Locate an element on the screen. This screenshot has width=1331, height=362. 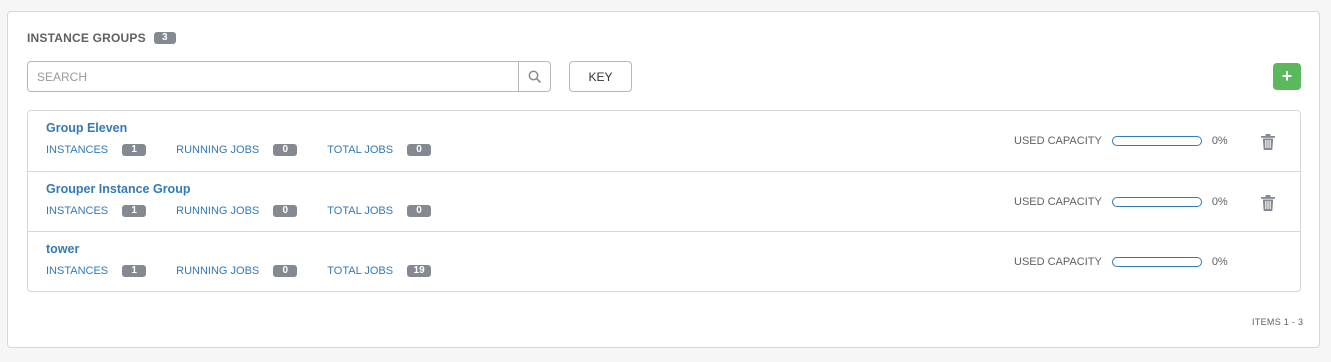
add-button: + is located at coordinates (1287, 76).